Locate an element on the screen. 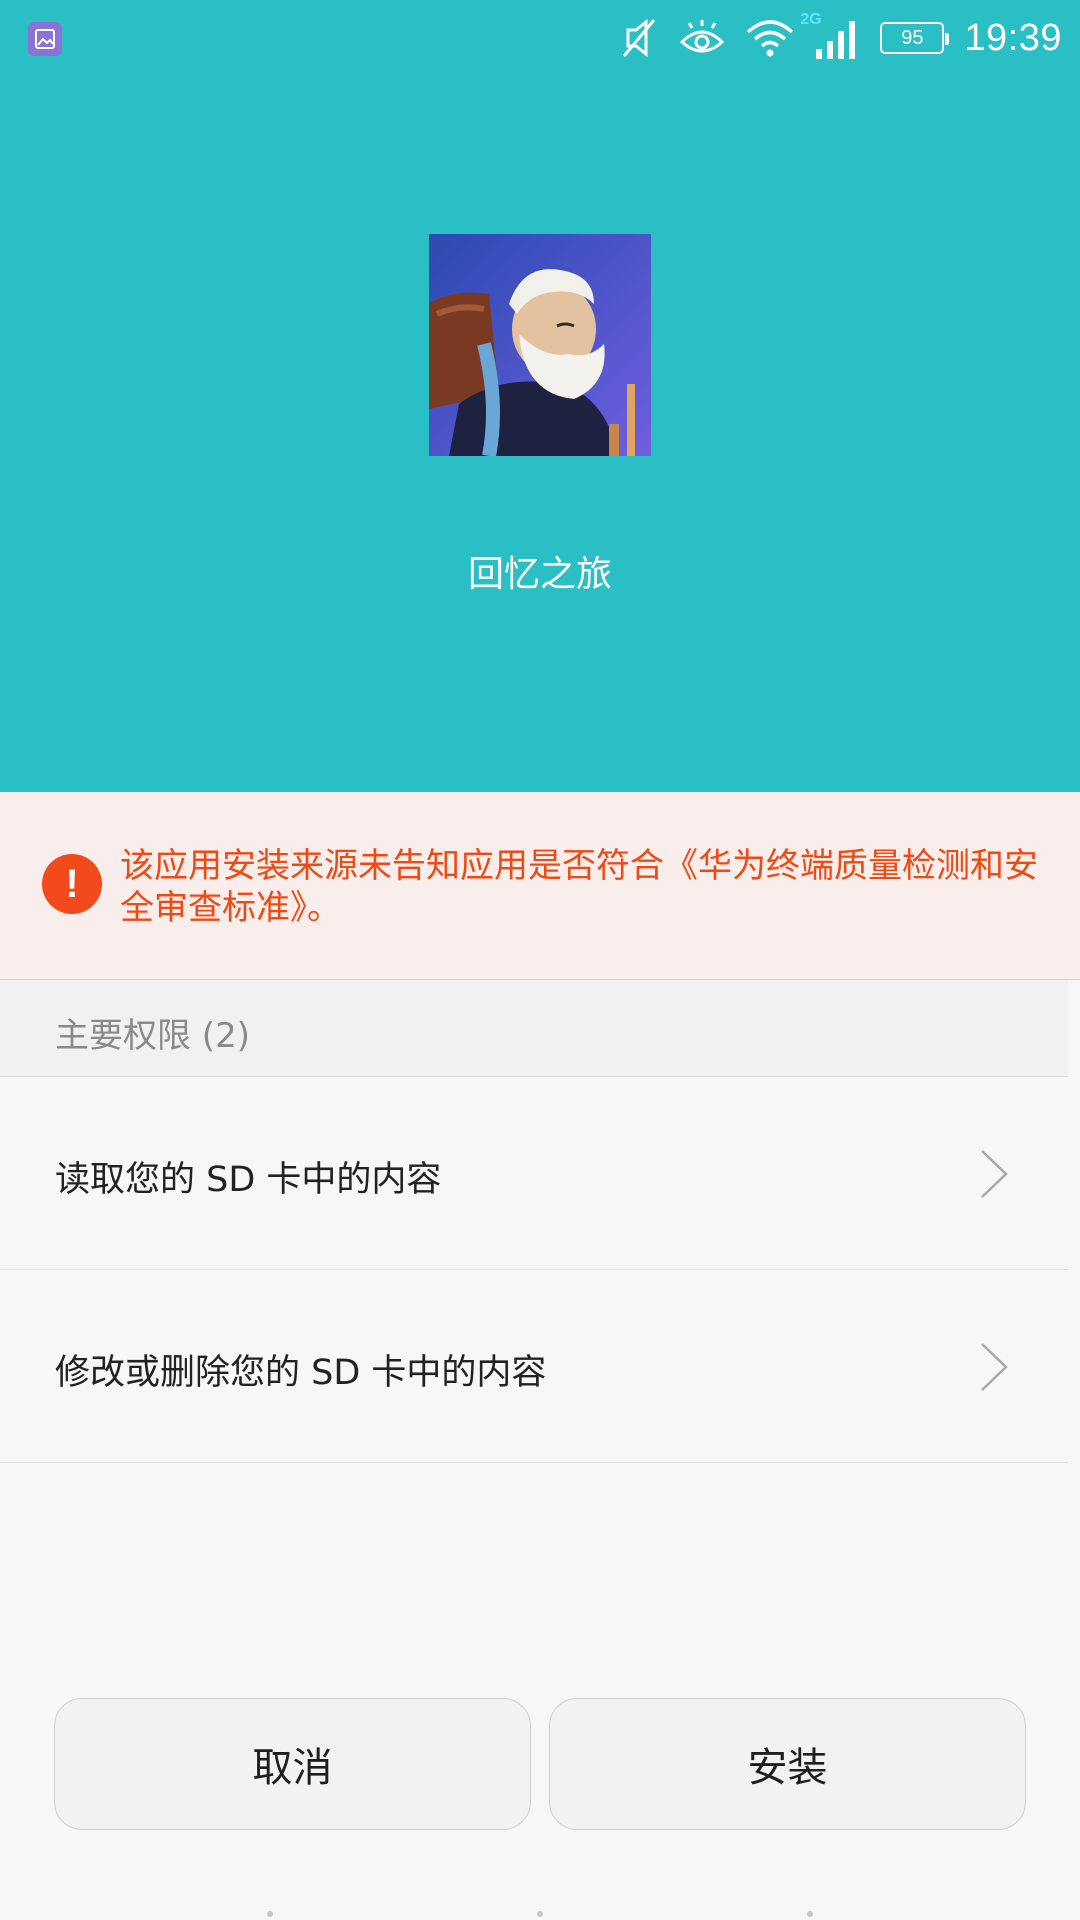  nav-home-indicator is located at coordinates (540, 1914).